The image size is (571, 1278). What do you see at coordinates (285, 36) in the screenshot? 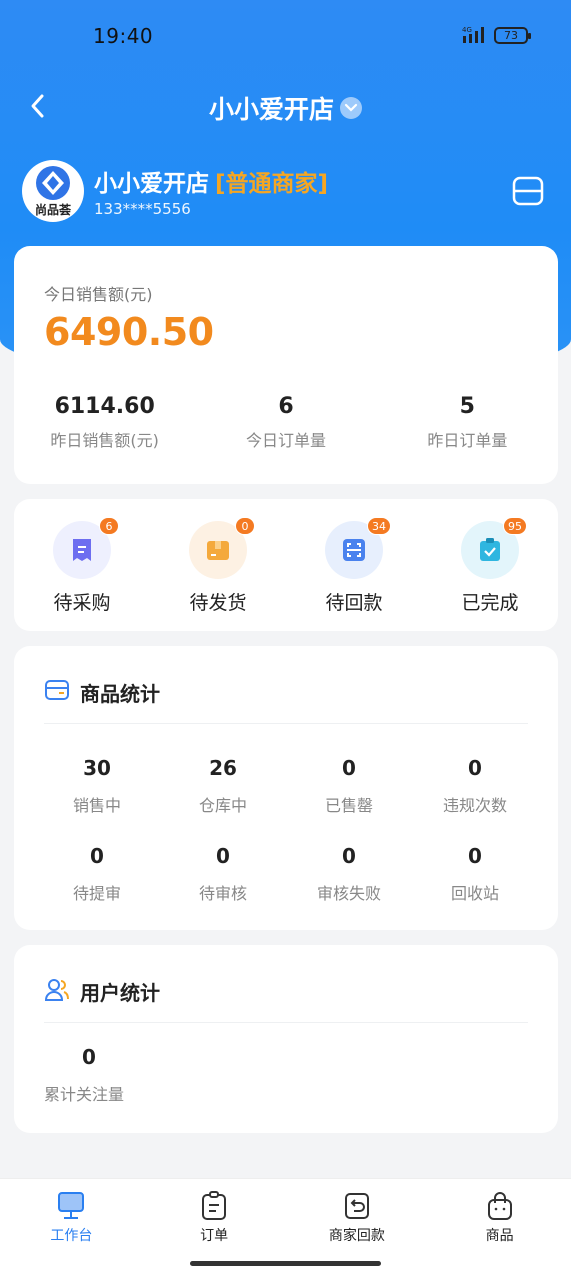
I see `status-bar: 19:40 4G 73` at bounding box center [285, 36].